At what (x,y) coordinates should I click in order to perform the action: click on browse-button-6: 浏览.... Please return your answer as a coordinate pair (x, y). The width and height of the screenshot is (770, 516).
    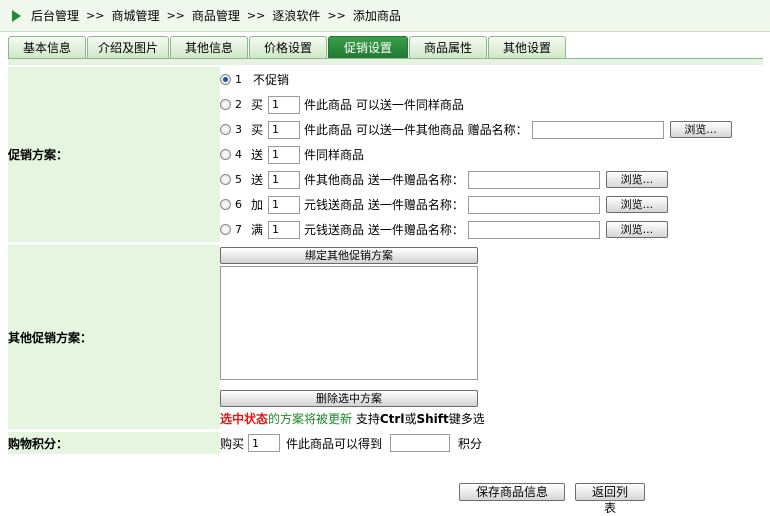
    Looking at the image, I should click on (636, 204).